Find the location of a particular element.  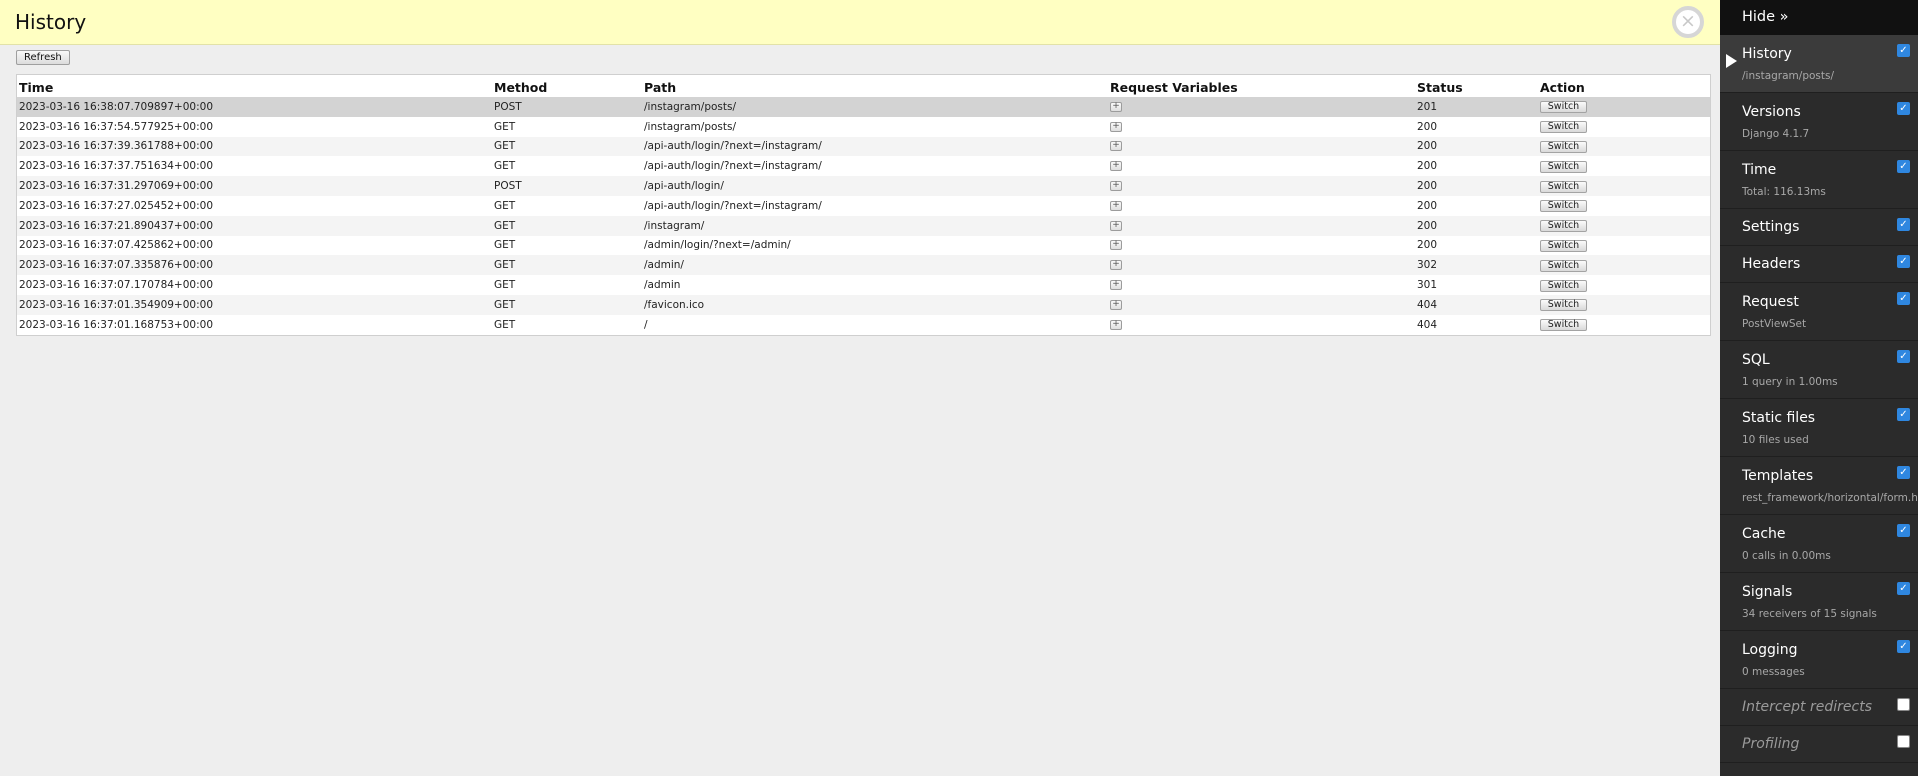

toolbar-panel-intercept-redirects: Intercept redirects is located at coordinates (1819, 707).